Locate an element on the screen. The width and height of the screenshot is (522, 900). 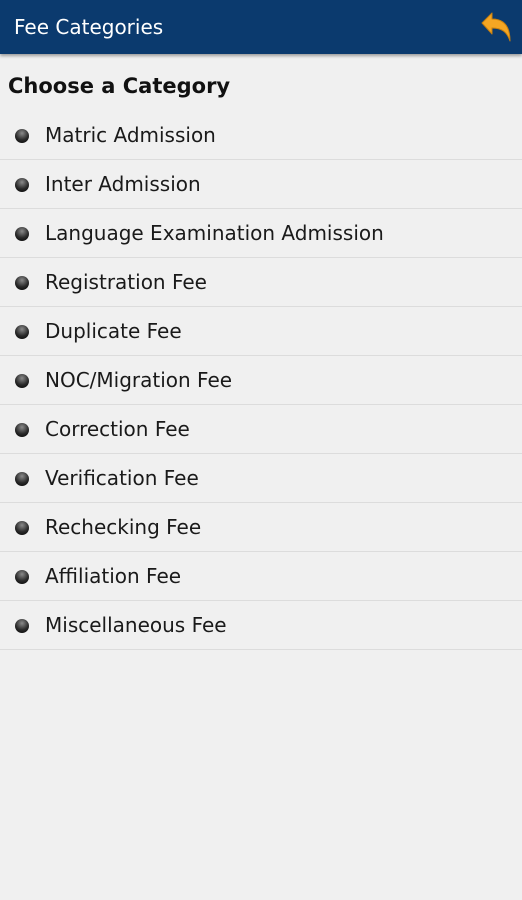
list-item: Verification Fee is located at coordinates (261, 478).